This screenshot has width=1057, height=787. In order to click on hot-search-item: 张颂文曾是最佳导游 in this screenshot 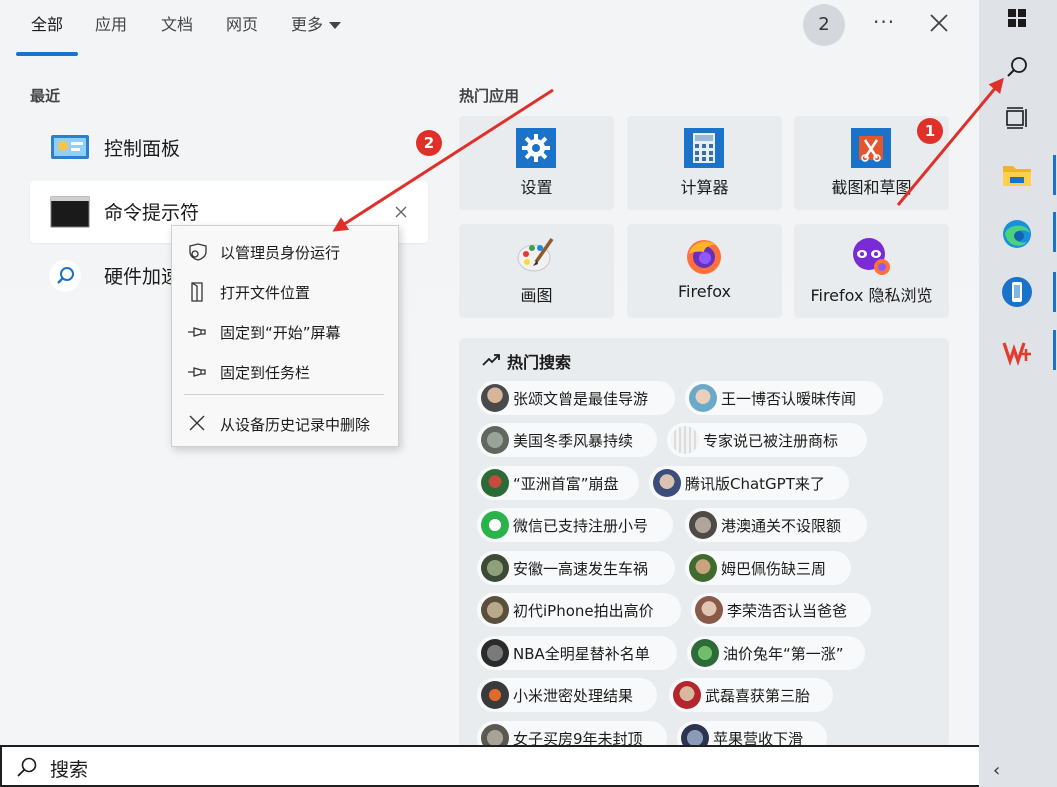, I will do `click(576, 398)`.